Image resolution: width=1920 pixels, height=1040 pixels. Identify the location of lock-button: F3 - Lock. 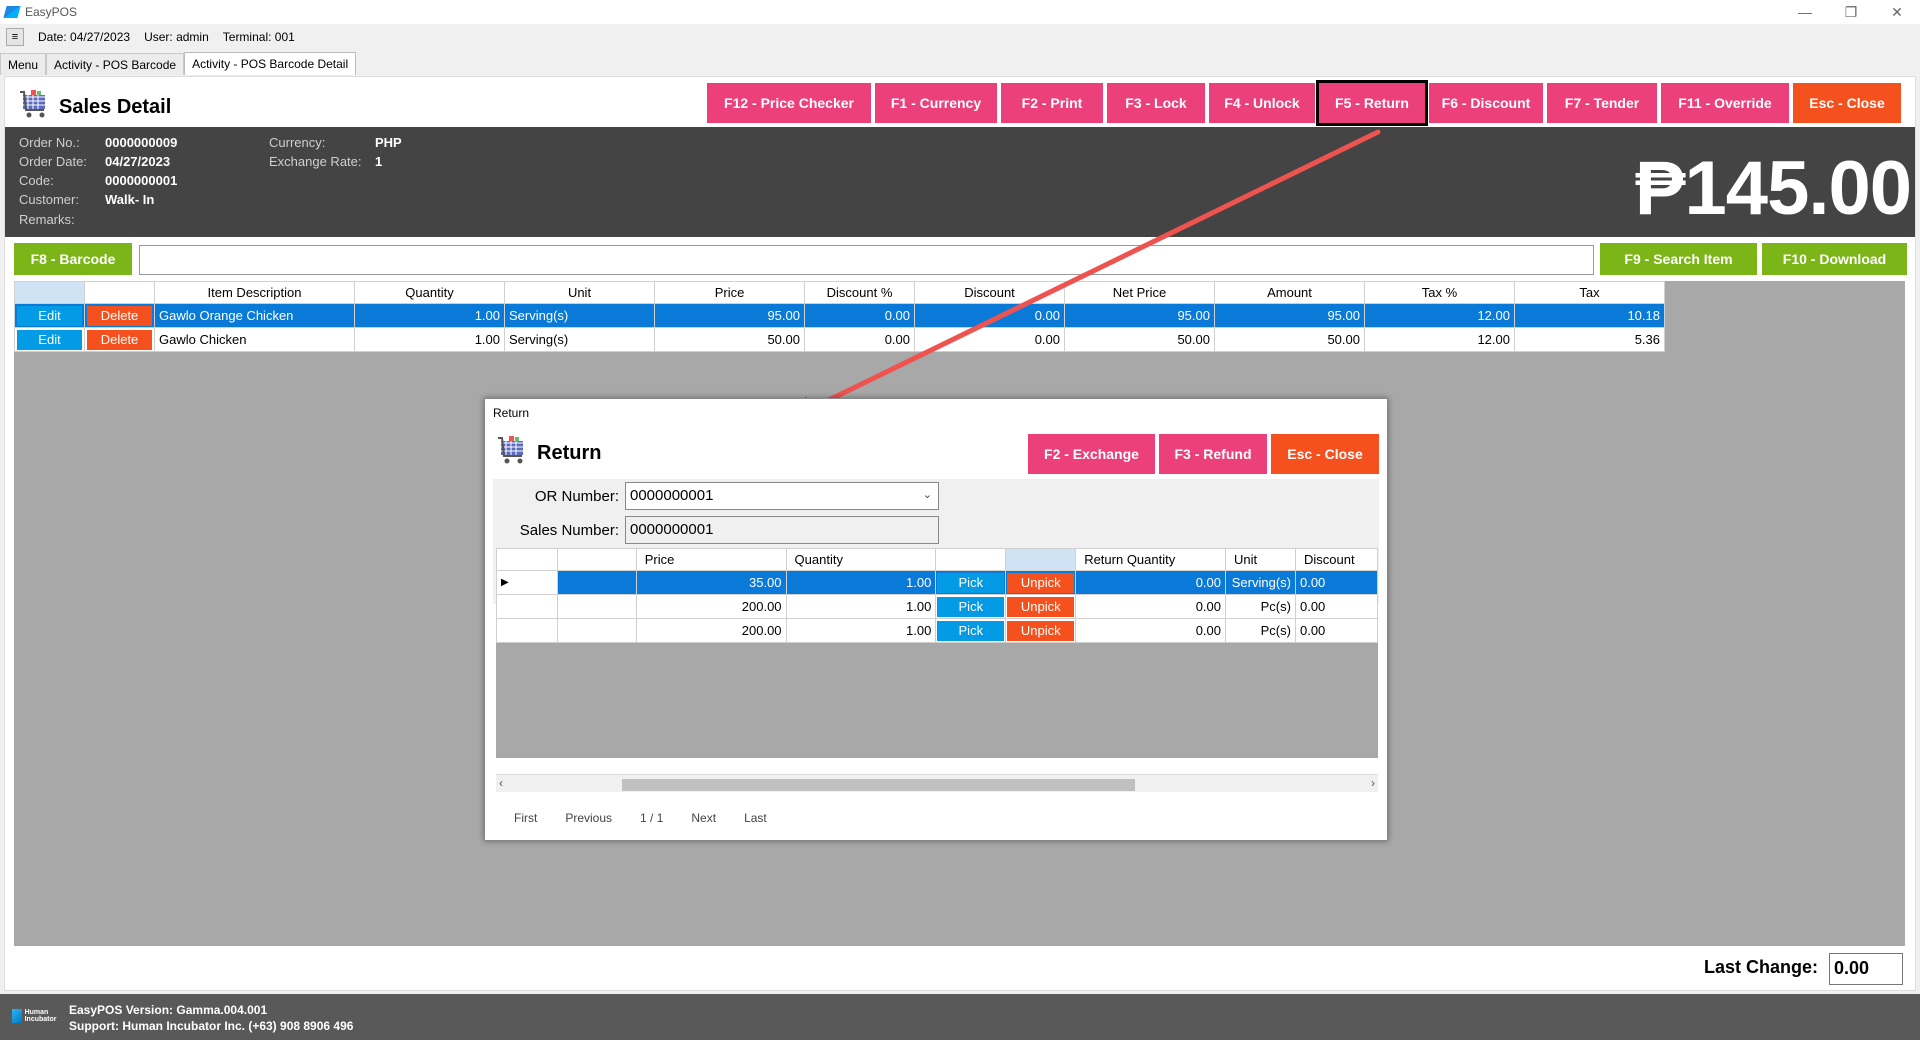
(1156, 103).